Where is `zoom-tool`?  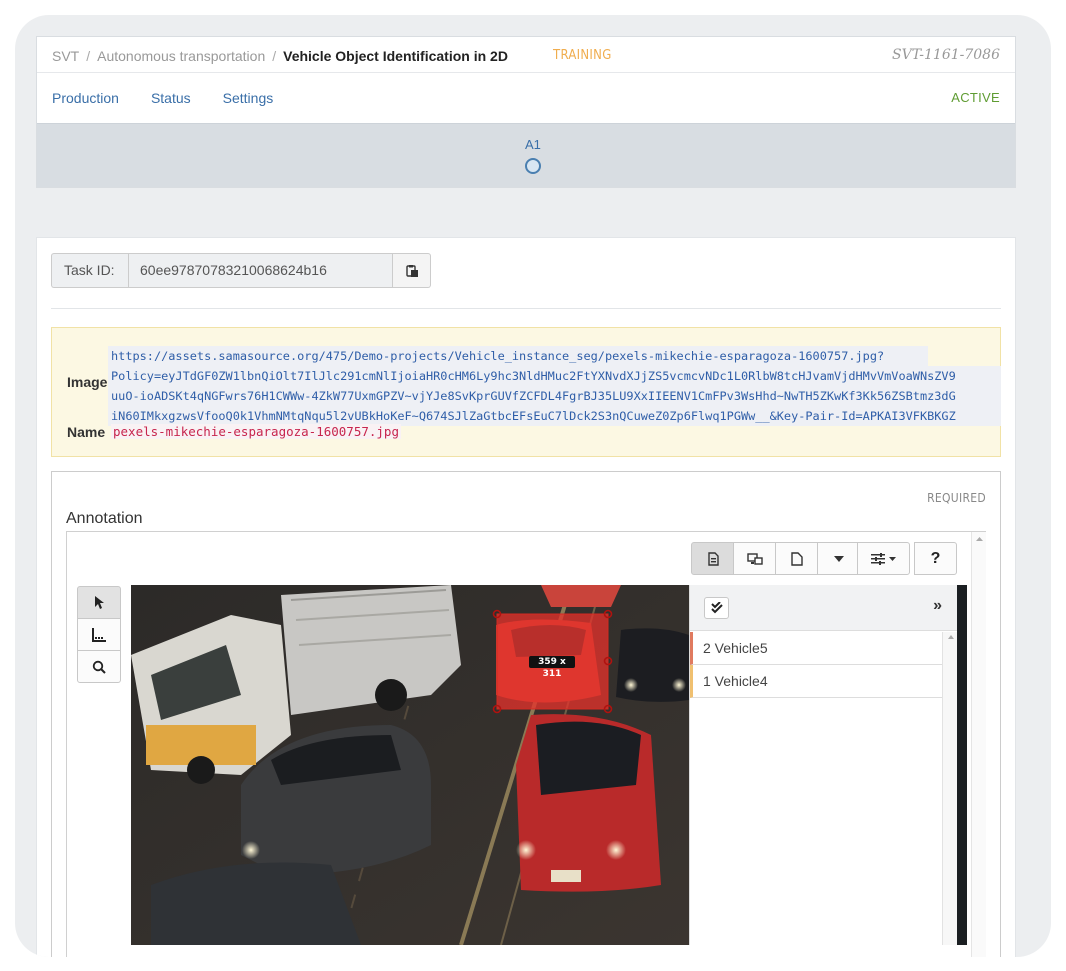
zoom-tool is located at coordinates (99, 666).